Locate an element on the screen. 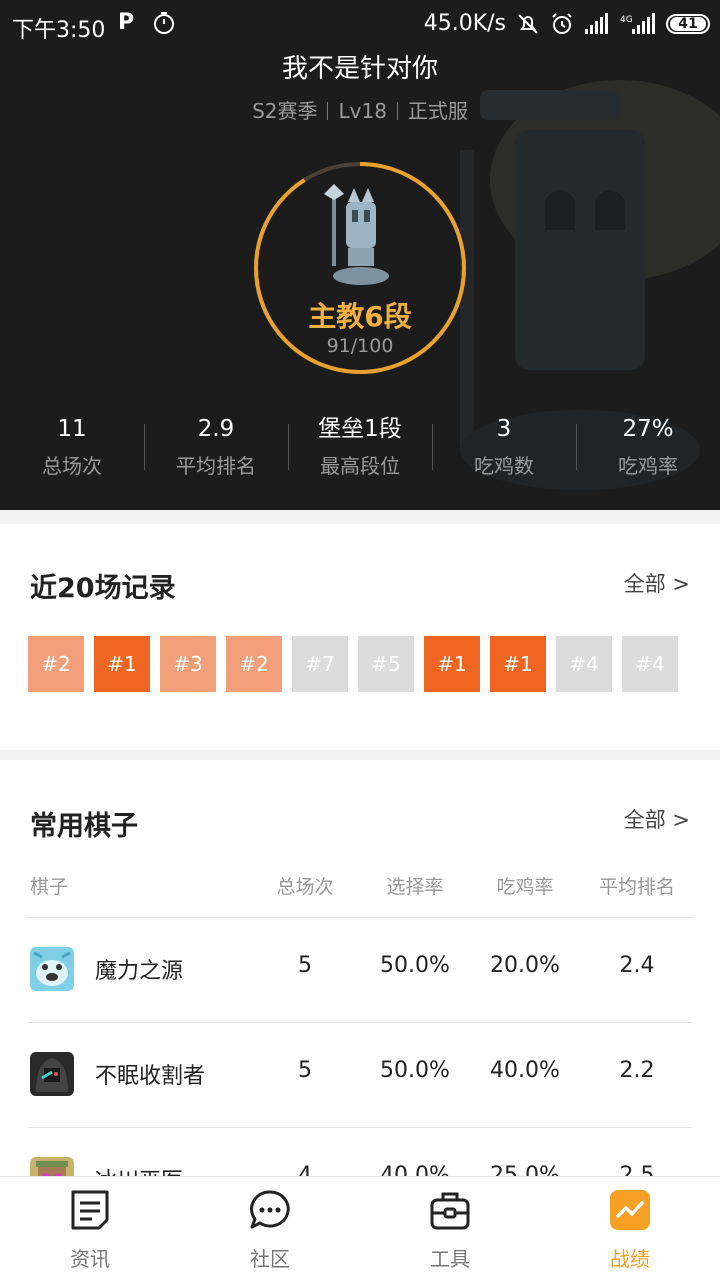 This screenshot has height=1280, width=720. header-piece: 棋子 is located at coordinates (49, 887).